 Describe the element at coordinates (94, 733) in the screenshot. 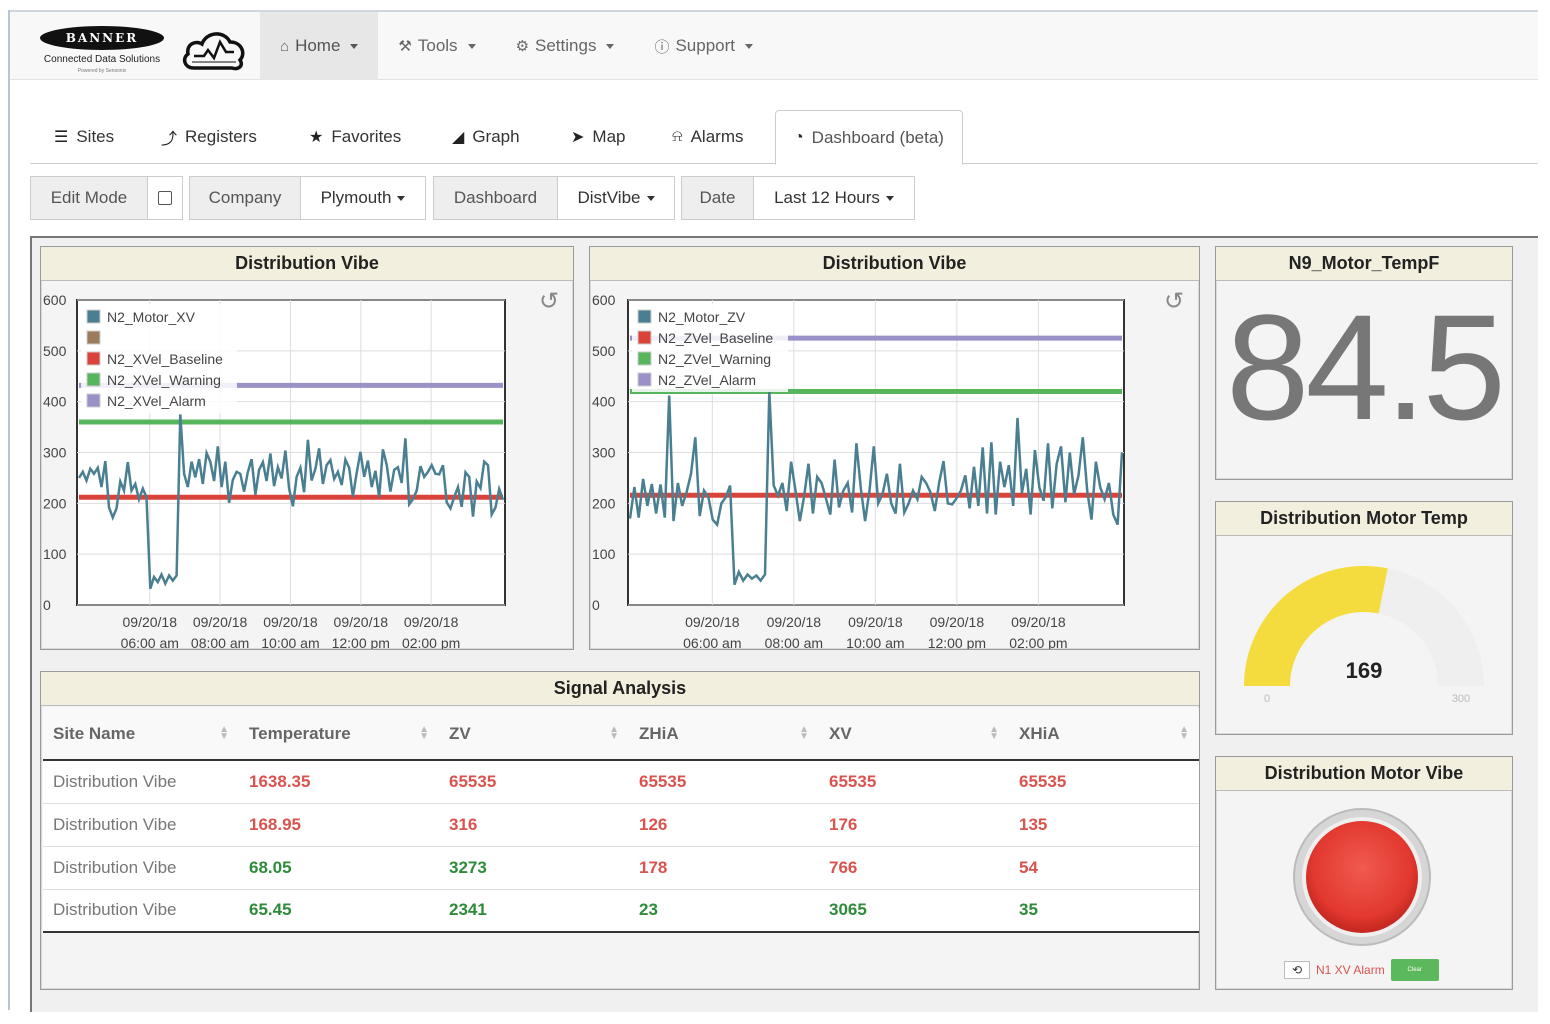

I see `column-header-label: Site Name` at that location.